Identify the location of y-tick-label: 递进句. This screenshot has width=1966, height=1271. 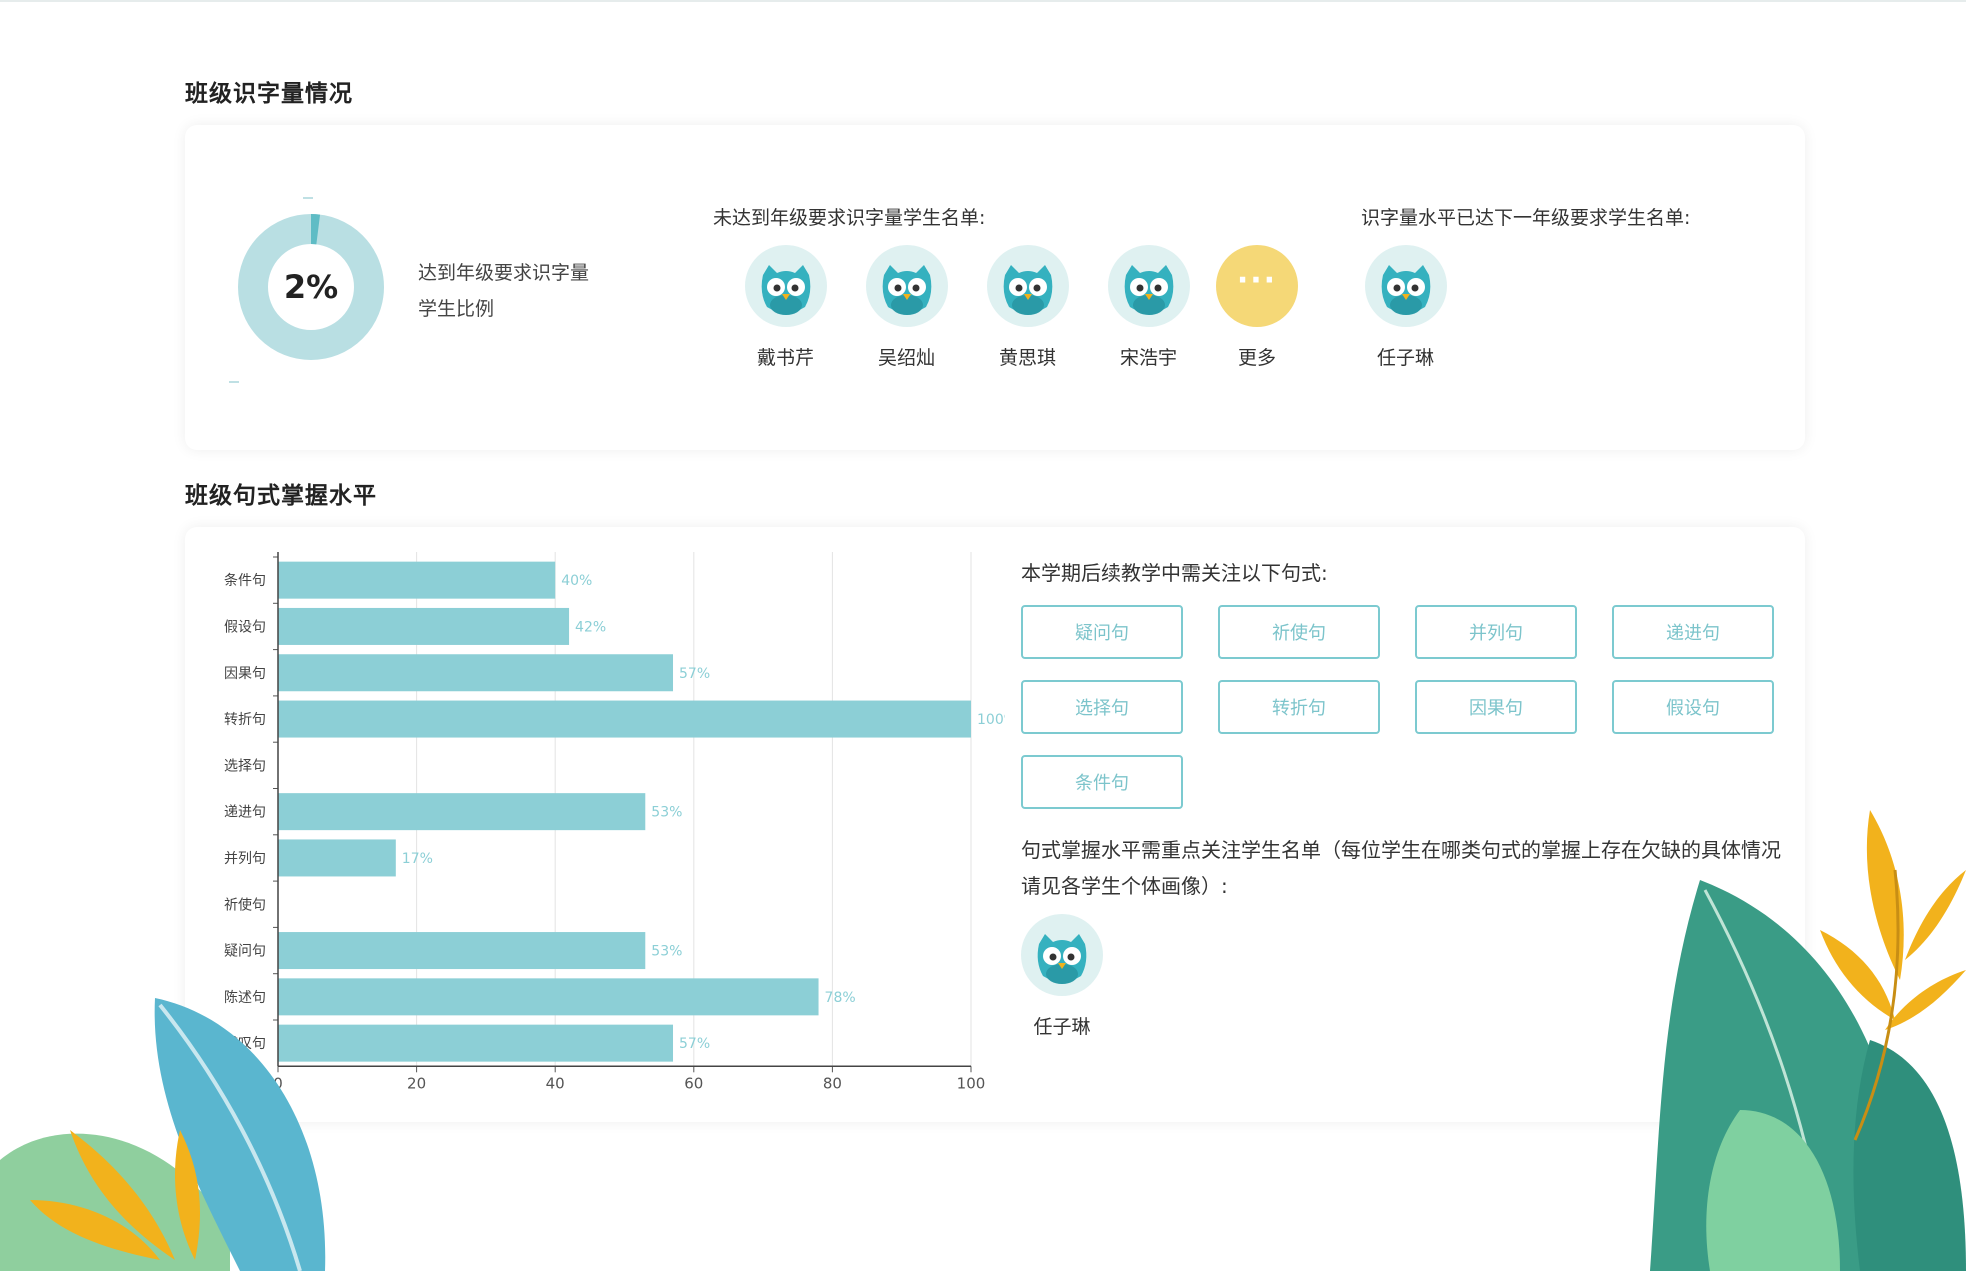
(245, 813).